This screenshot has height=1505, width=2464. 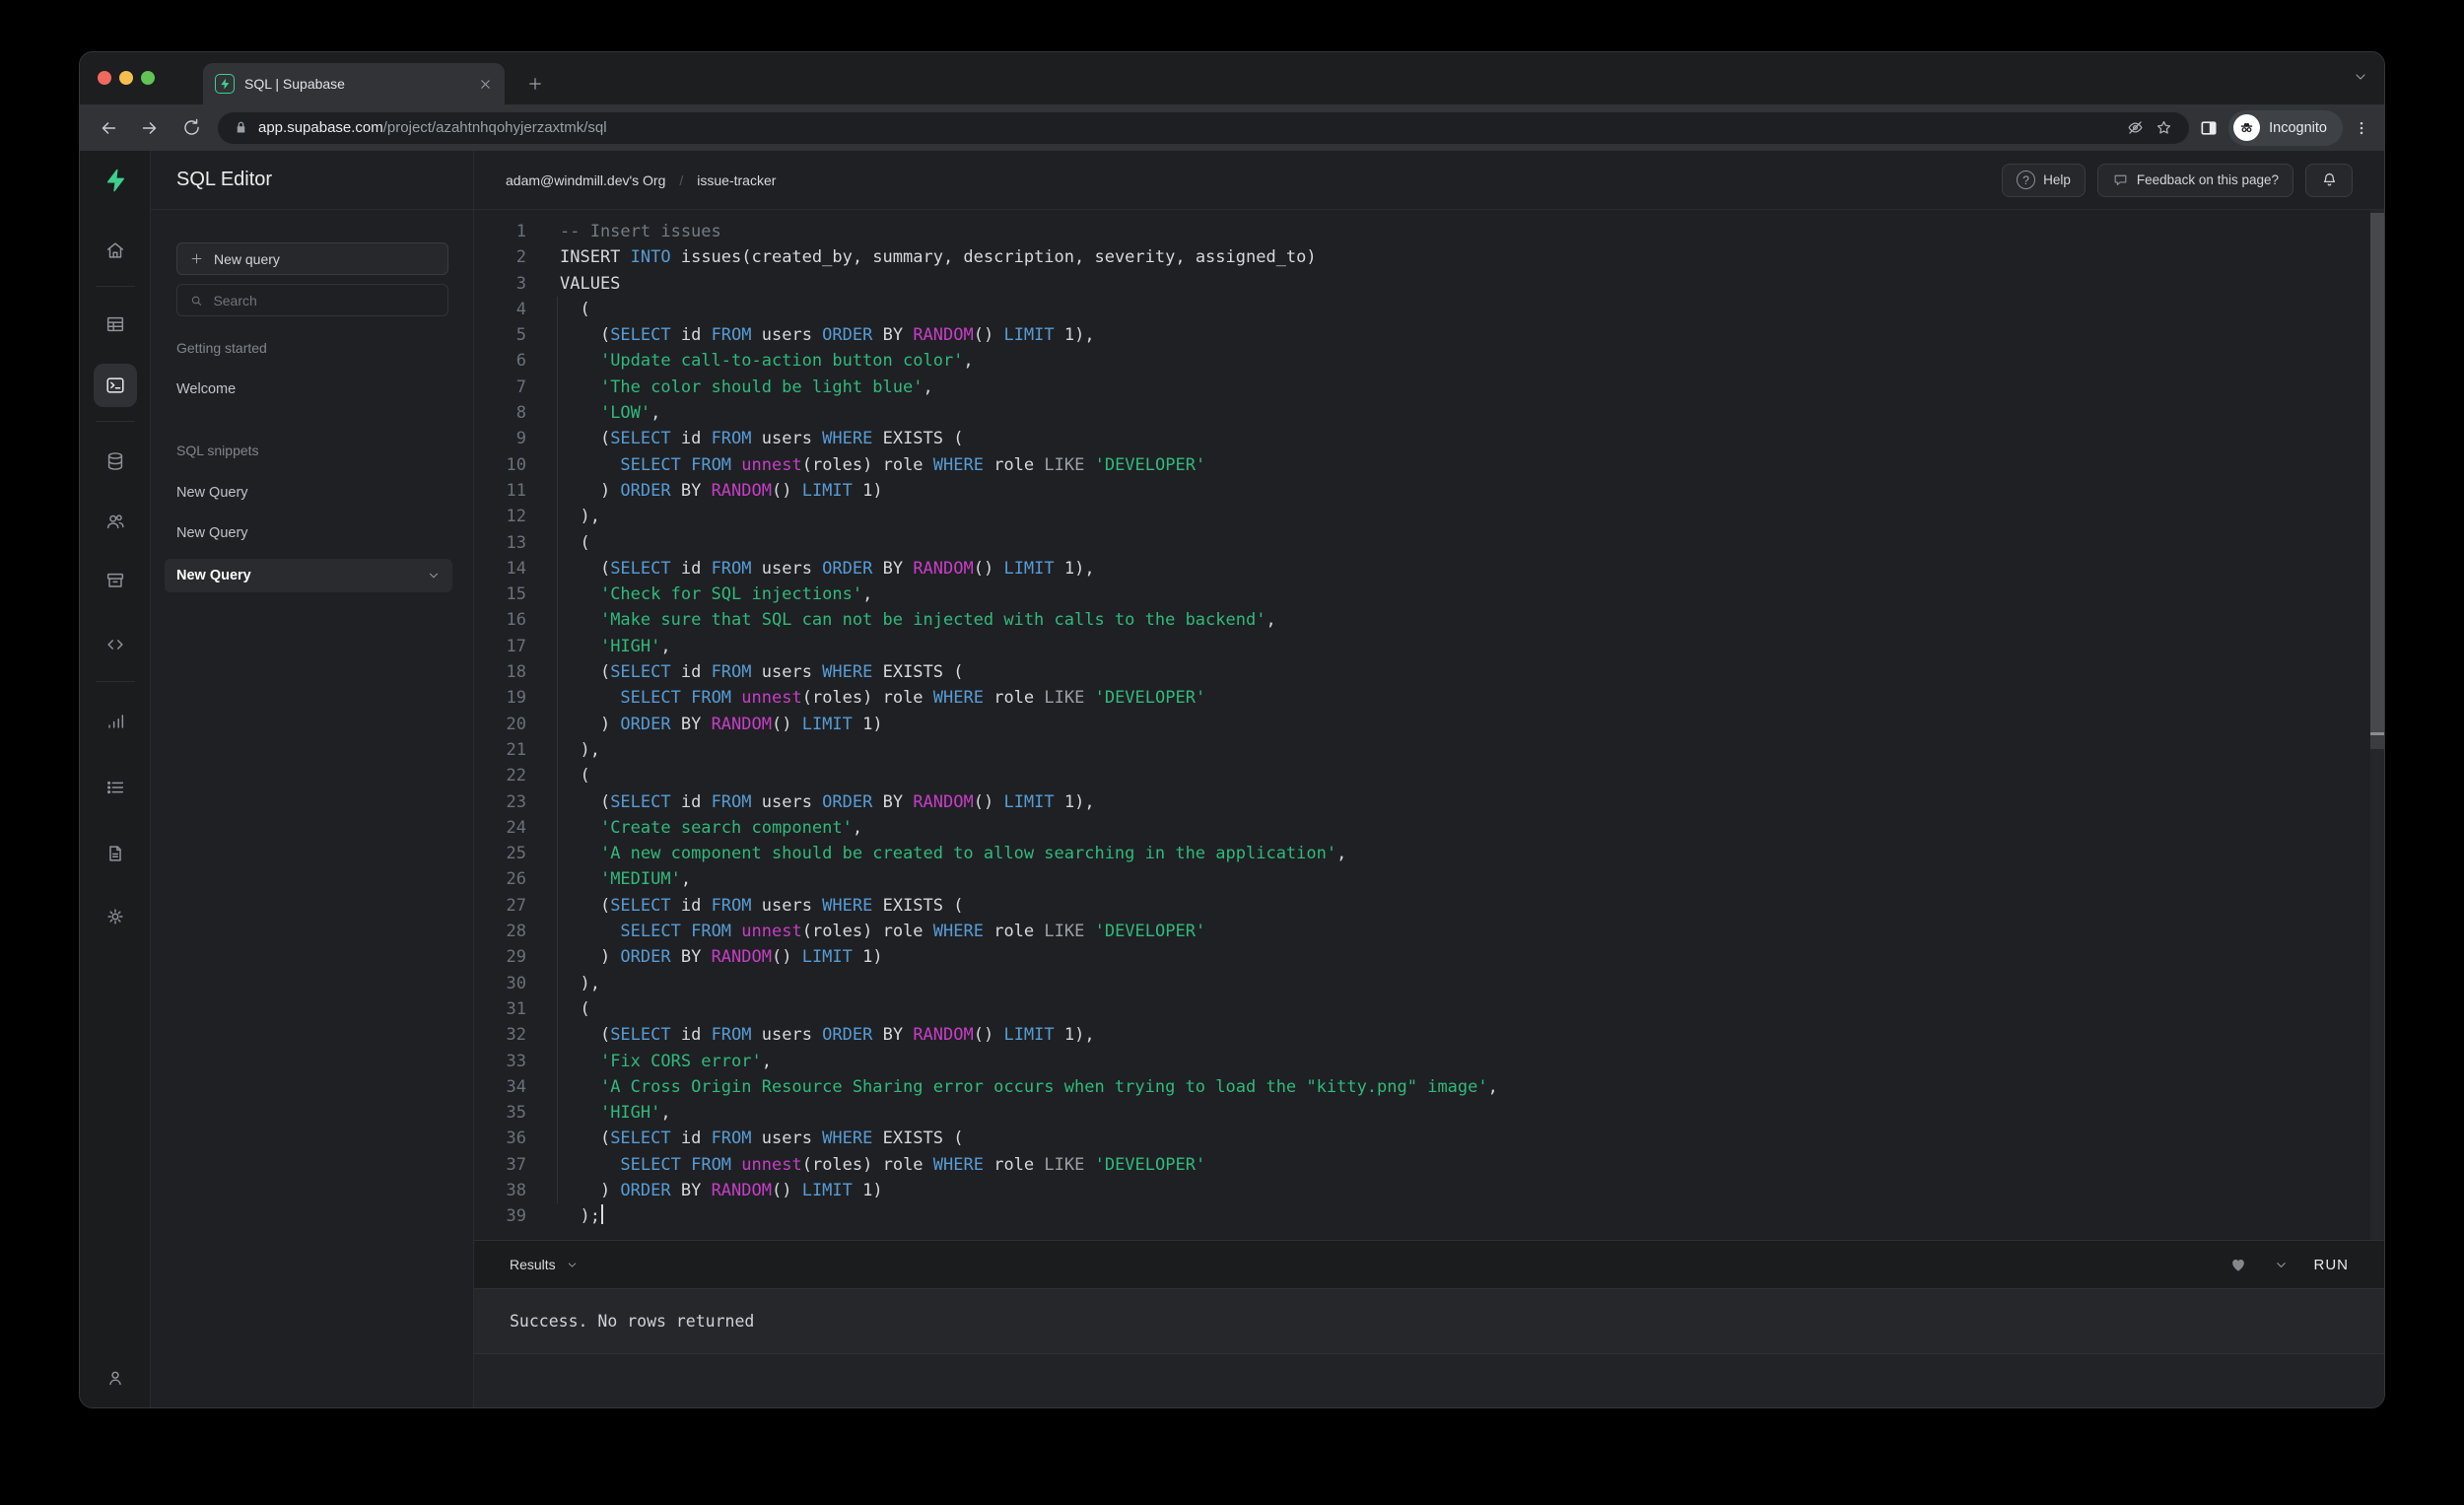 What do you see at coordinates (1419, 646) in the screenshot?
I see `code-line: 17 'HIGH',` at bounding box center [1419, 646].